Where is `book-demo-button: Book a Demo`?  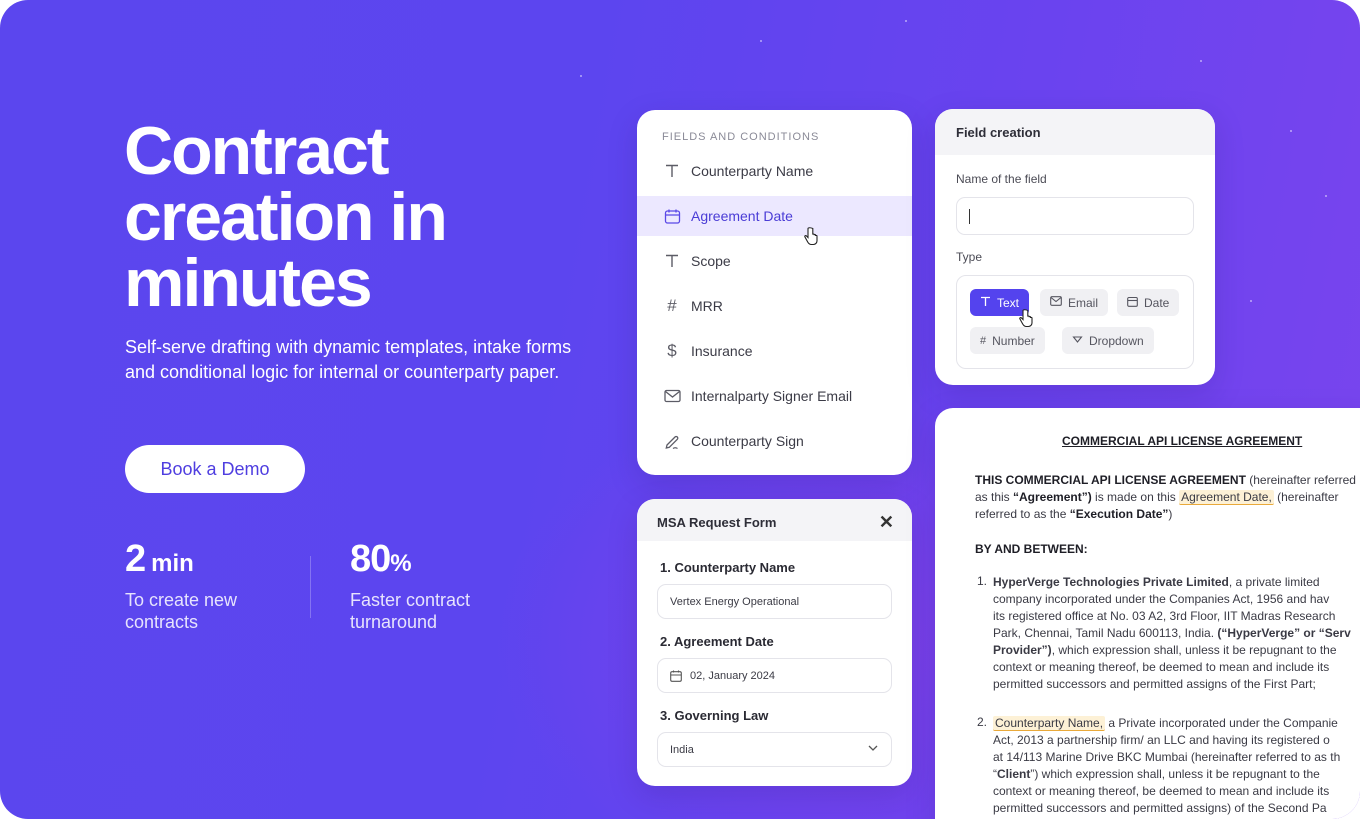 book-demo-button: Book a Demo is located at coordinates (215, 469).